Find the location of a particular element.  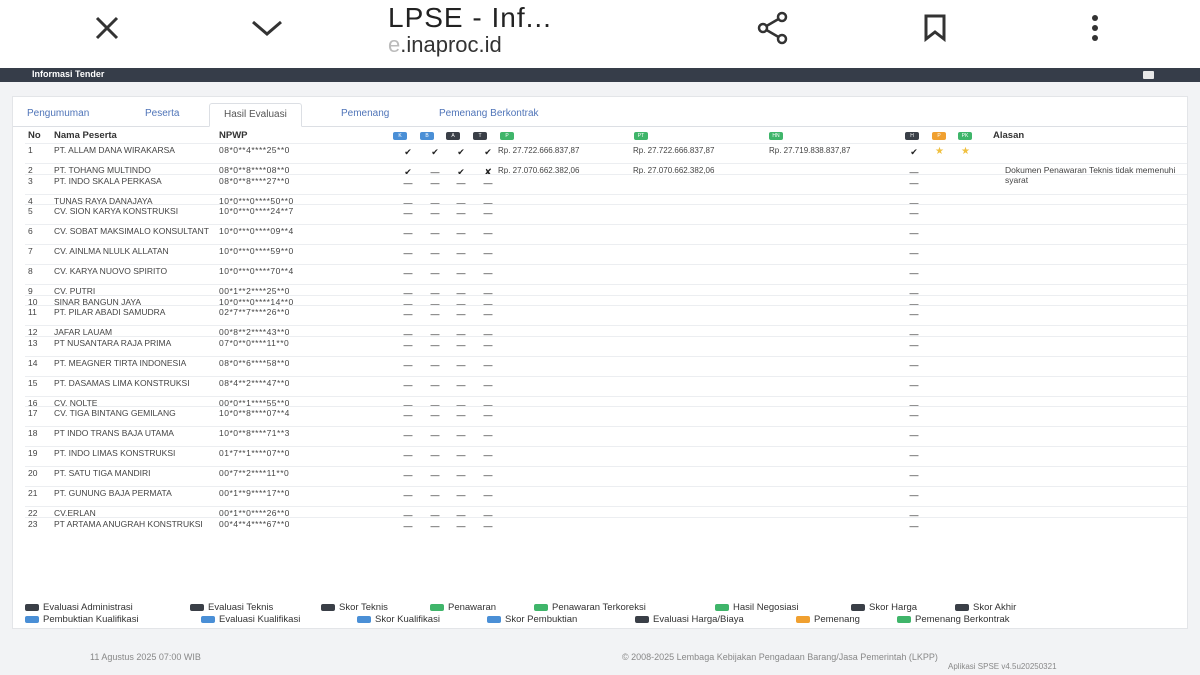

table-row: 9 CV. PUTRI 00*1**2****25**0— — — — — is located at coordinates (606, 291).